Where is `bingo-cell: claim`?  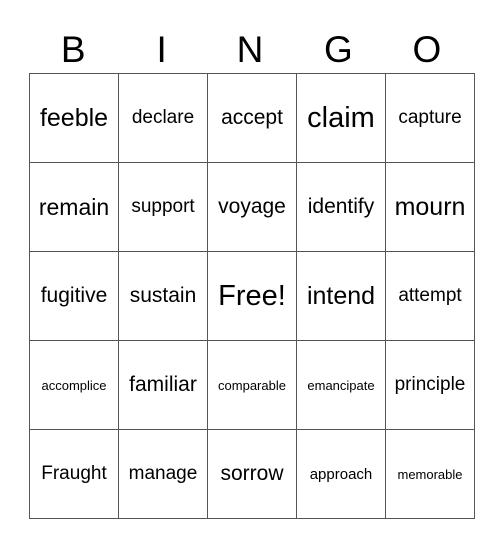 bingo-cell: claim is located at coordinates (341, 118).